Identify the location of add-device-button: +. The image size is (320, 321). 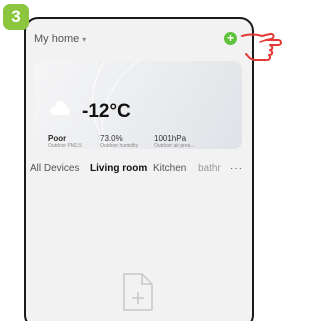
(230, 38).